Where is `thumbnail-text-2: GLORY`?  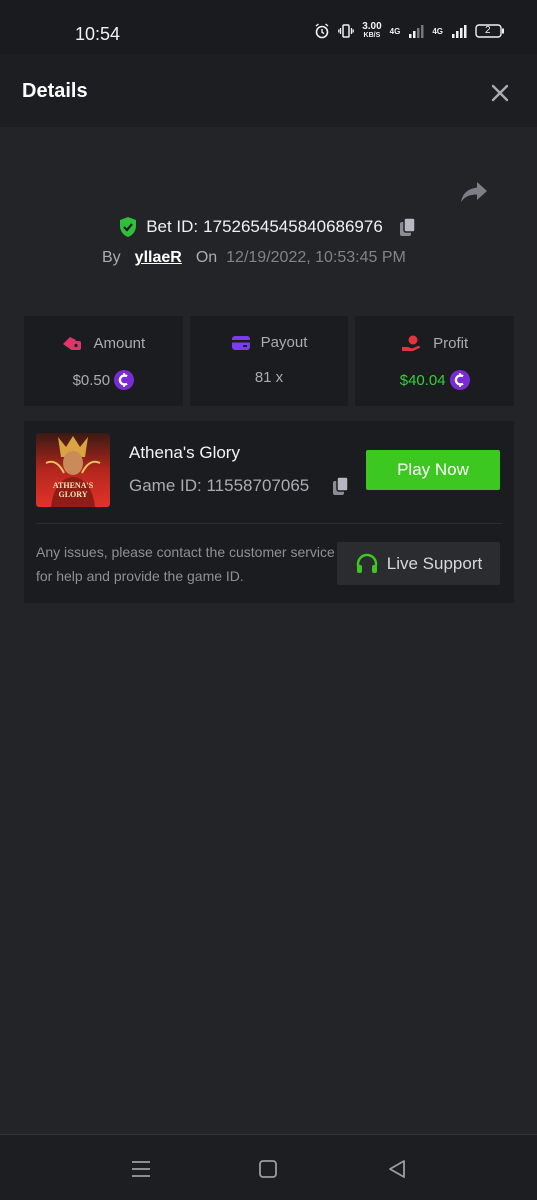 thumbnail-text-2: GLORY is located at coordinates (73, 494).